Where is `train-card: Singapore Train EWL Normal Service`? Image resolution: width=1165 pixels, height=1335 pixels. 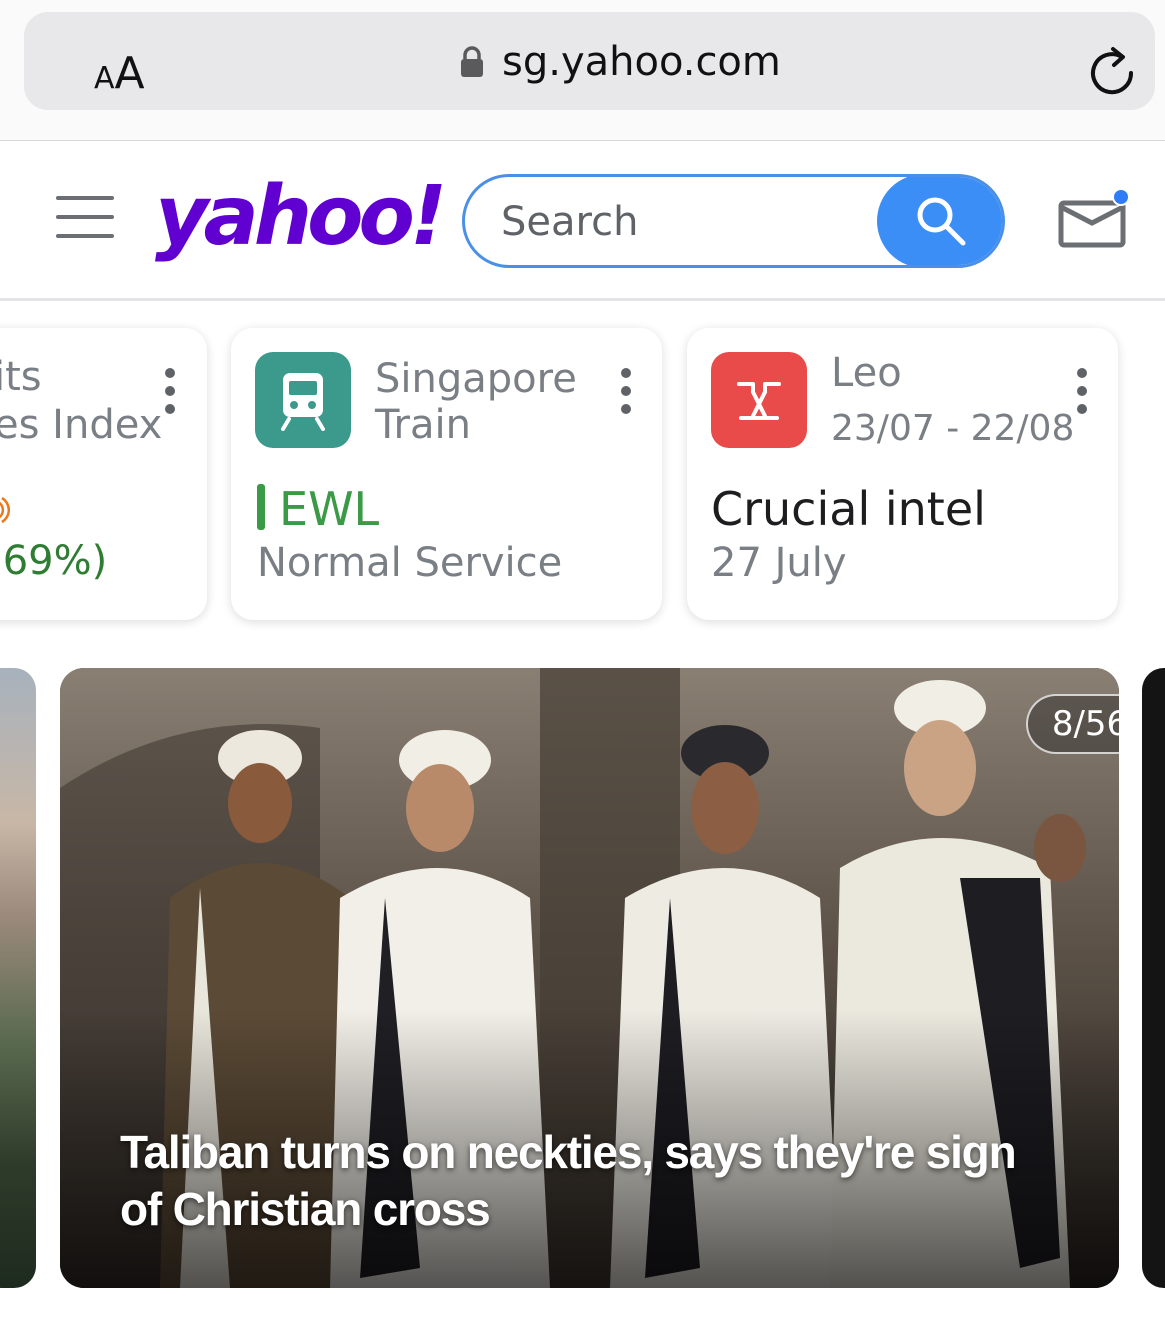
train-card: Singapore Train EWL Normal Service is located at coordinates (446, 474).